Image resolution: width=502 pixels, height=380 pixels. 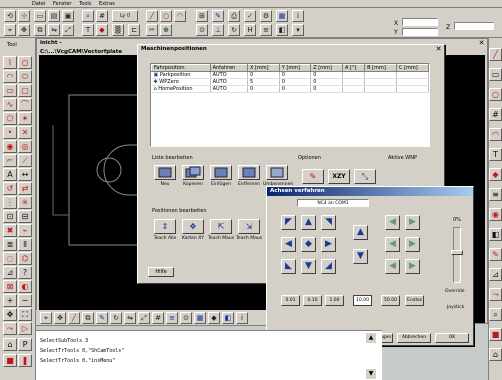 I want to click on draw-line-icon: ╱, so click(x=152, y=16).